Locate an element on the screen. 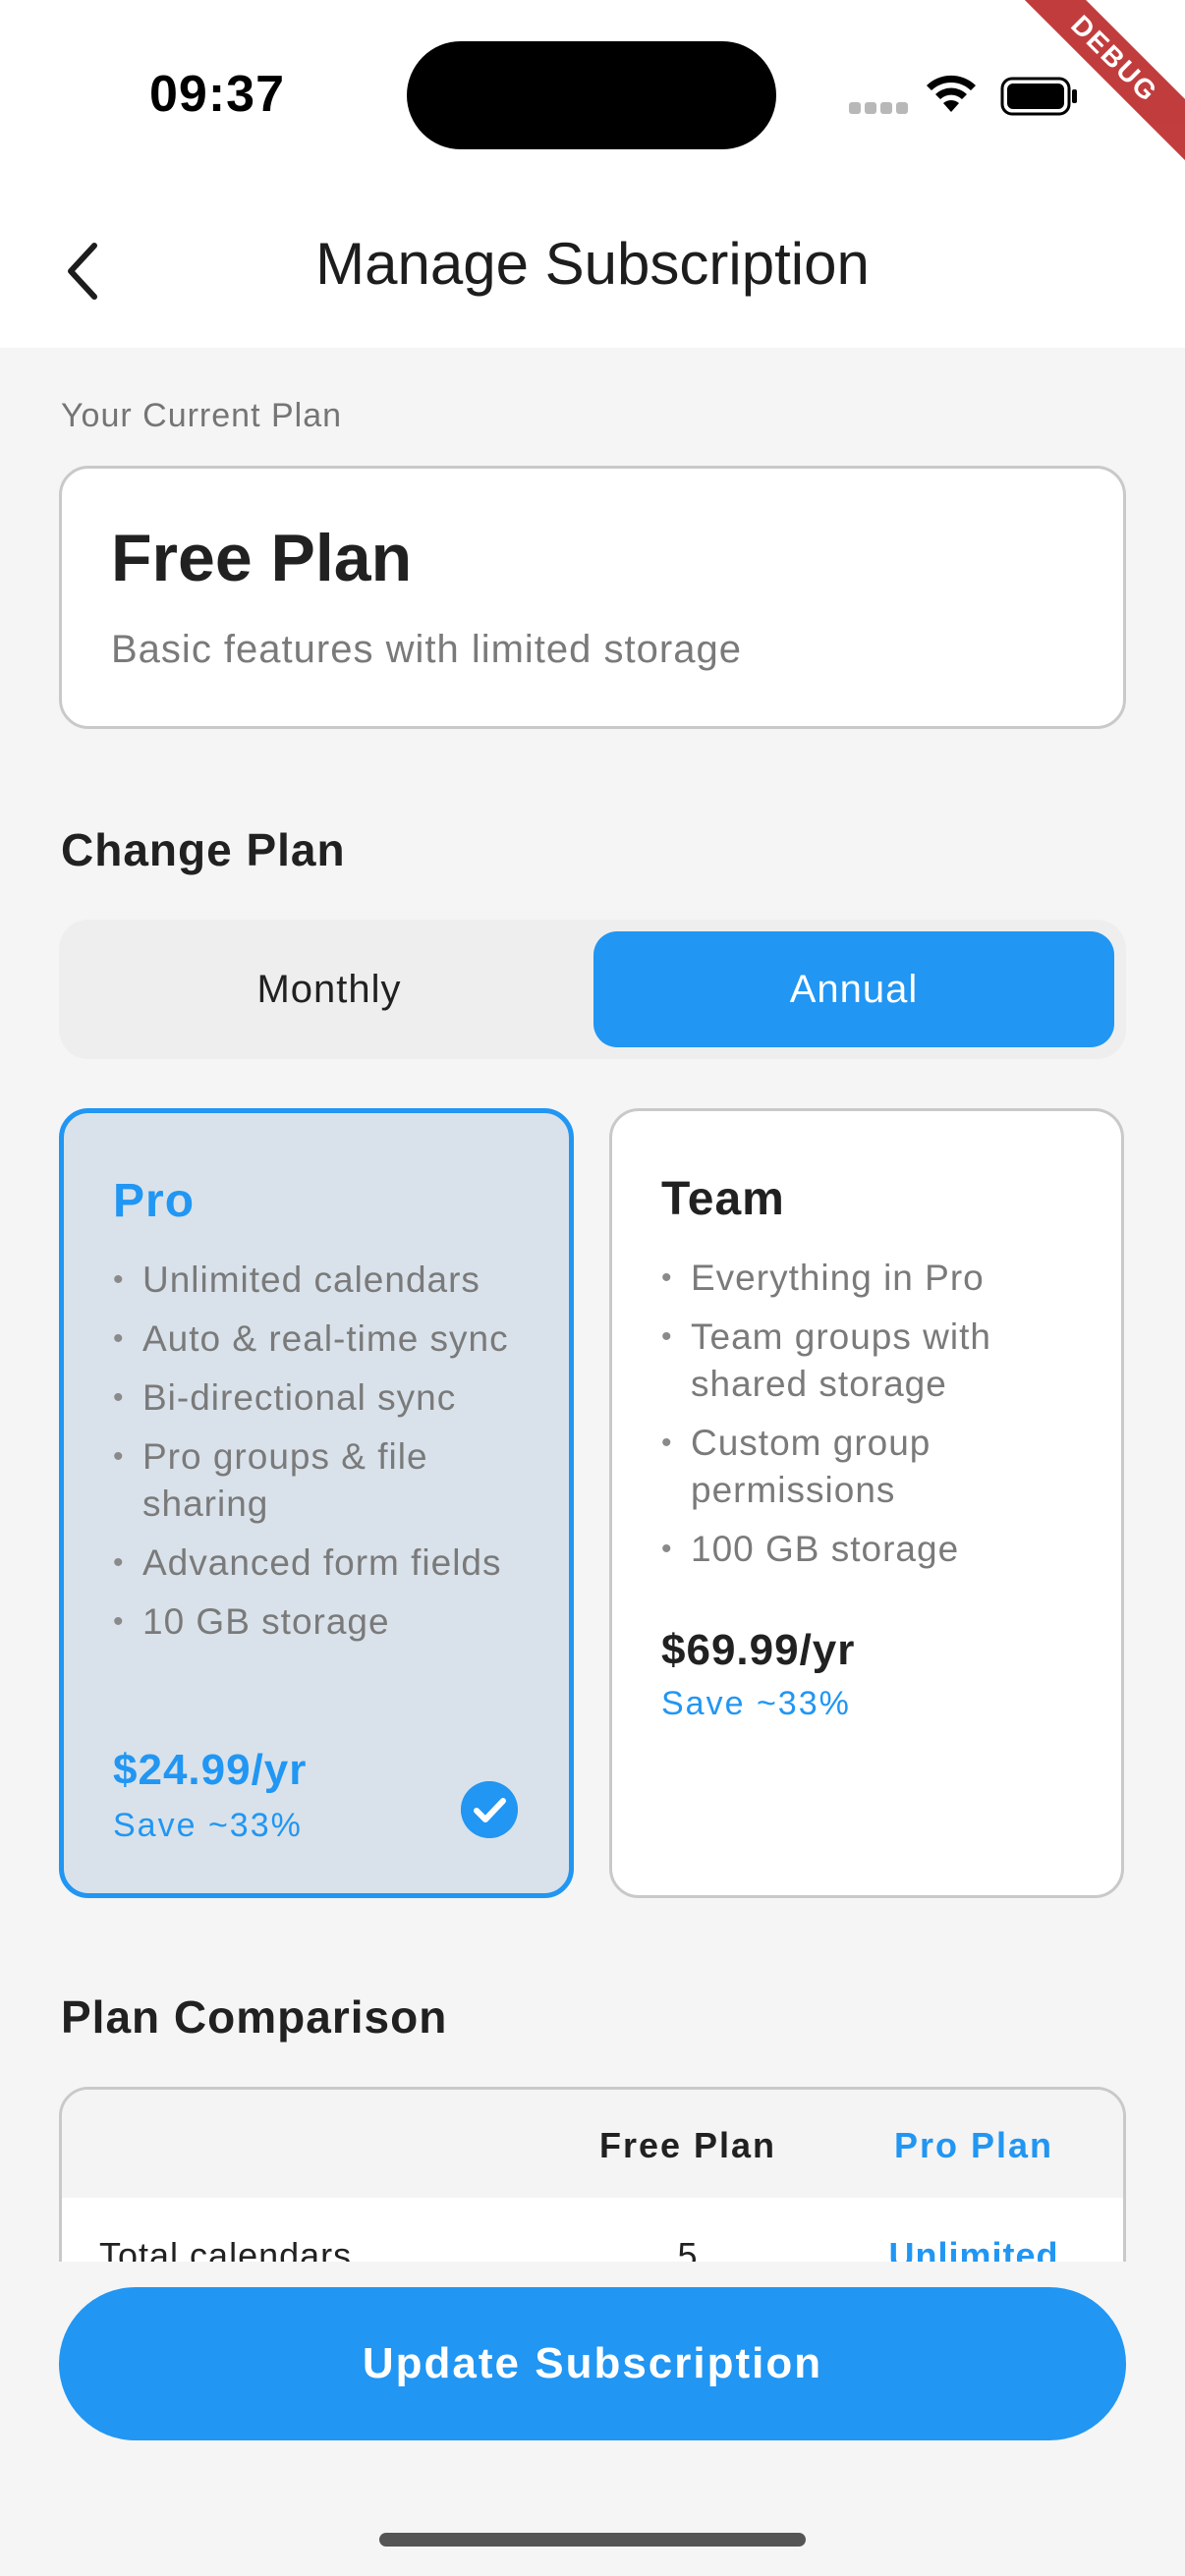 The height and width of the screenshot is (2576, 1185). plan-price: $24.99/yr is located at coordinates (211, 1770).